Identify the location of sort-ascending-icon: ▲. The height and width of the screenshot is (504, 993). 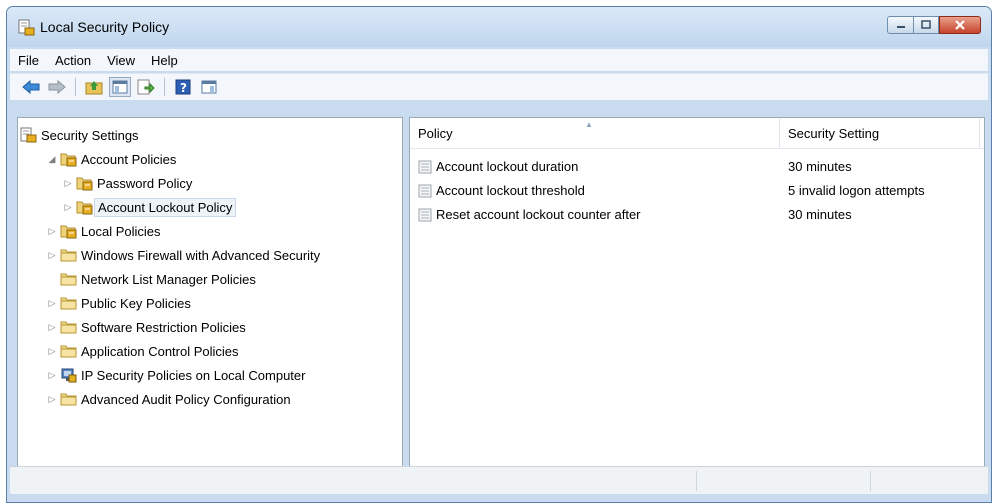
(589, 124).